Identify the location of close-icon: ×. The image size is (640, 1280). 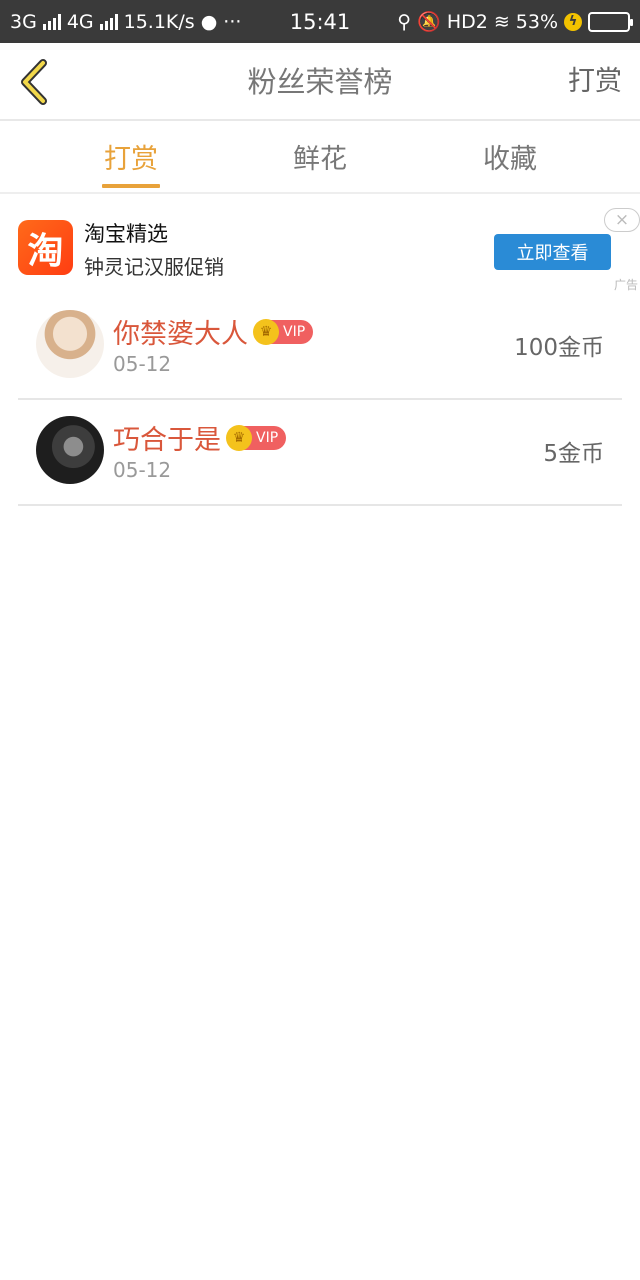
(622, 220).